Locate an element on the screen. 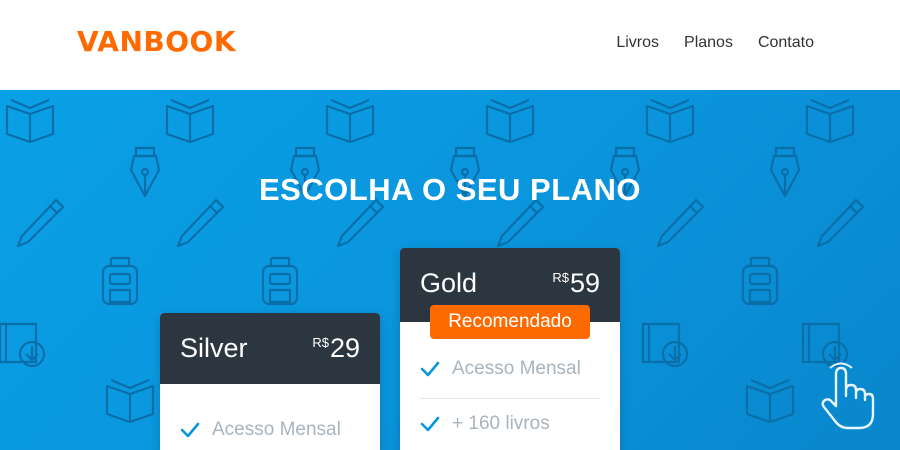 This screenshot has width=900, height=450. logo: VANBOOK is located at coordinates (156, 41).